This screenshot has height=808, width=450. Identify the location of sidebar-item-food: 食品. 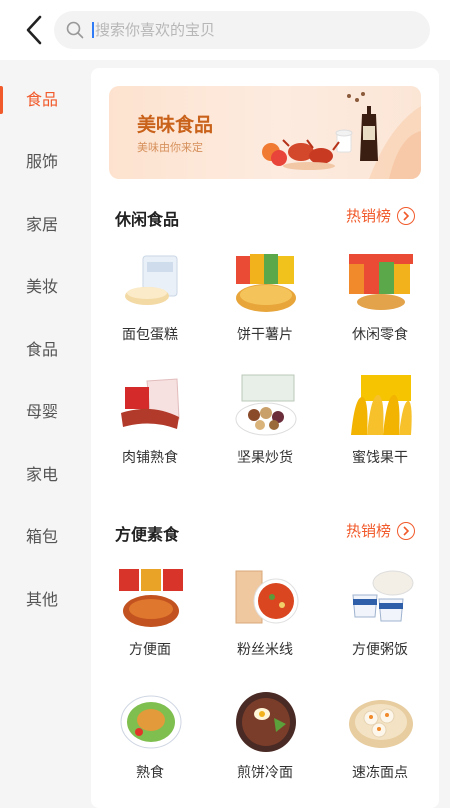
(42, 100).